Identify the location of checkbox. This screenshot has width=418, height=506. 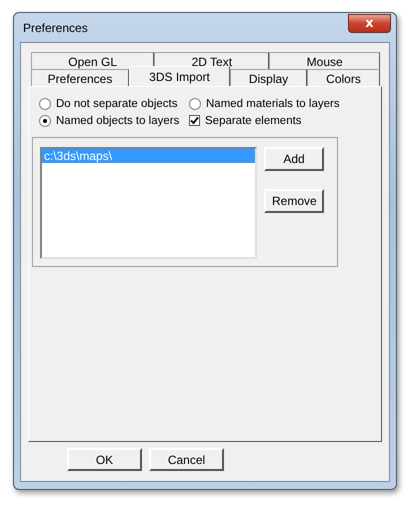
(194, 120).